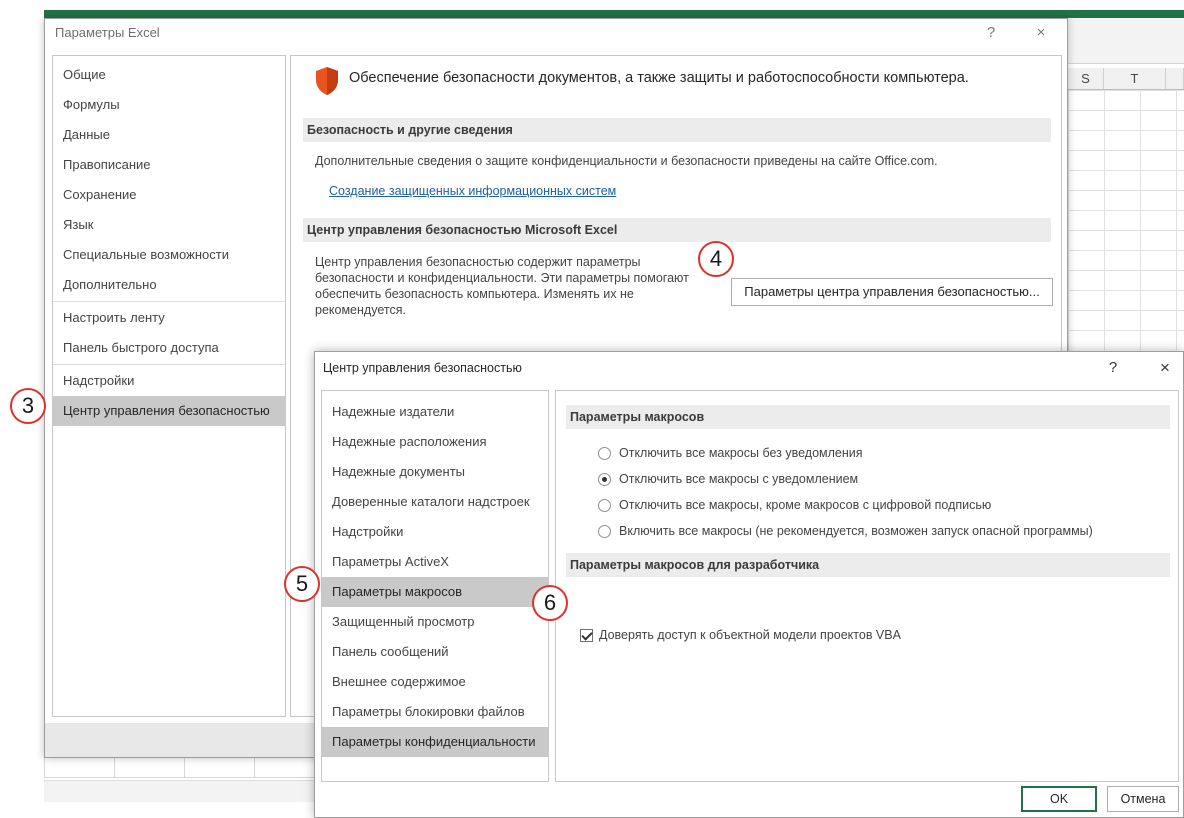 This screenshot has height=818, width=1184. Describe the element at coordinates (1086, 79) in the screenshot. I see `column-header-s: S` at that location.